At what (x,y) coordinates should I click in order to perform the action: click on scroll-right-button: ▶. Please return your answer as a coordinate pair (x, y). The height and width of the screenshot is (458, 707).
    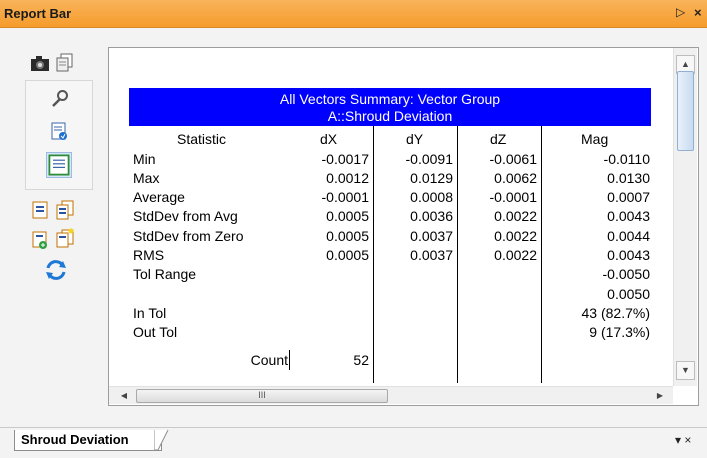
    Looking at the image, I should click on (660, 395).